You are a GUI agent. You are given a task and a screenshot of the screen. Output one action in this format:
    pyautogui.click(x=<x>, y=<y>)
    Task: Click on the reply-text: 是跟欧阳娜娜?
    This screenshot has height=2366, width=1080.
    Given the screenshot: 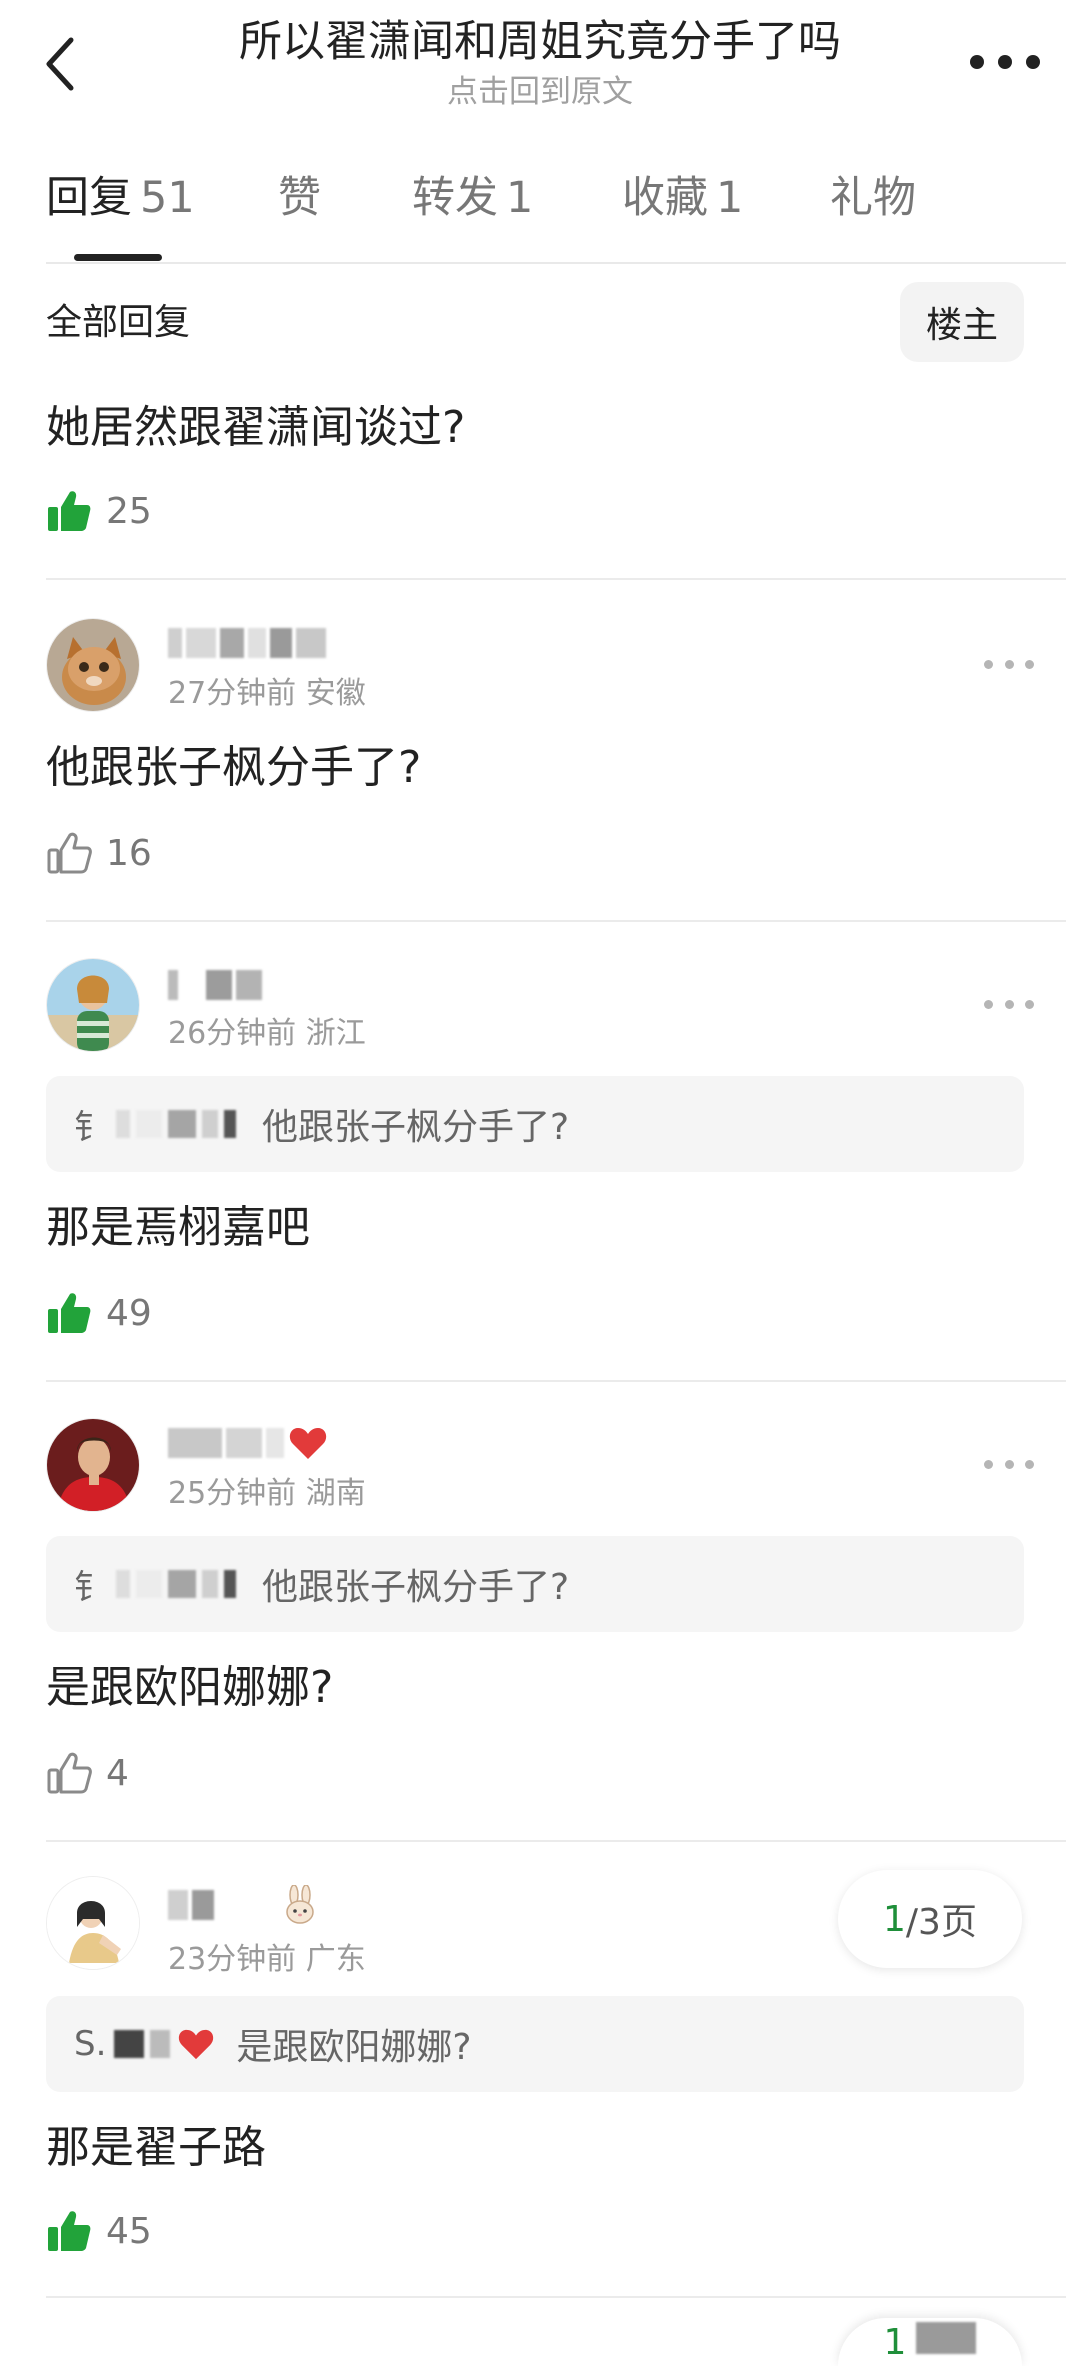 What is the action you would take?
    pyautogui.click(x=190, y=1687)
    